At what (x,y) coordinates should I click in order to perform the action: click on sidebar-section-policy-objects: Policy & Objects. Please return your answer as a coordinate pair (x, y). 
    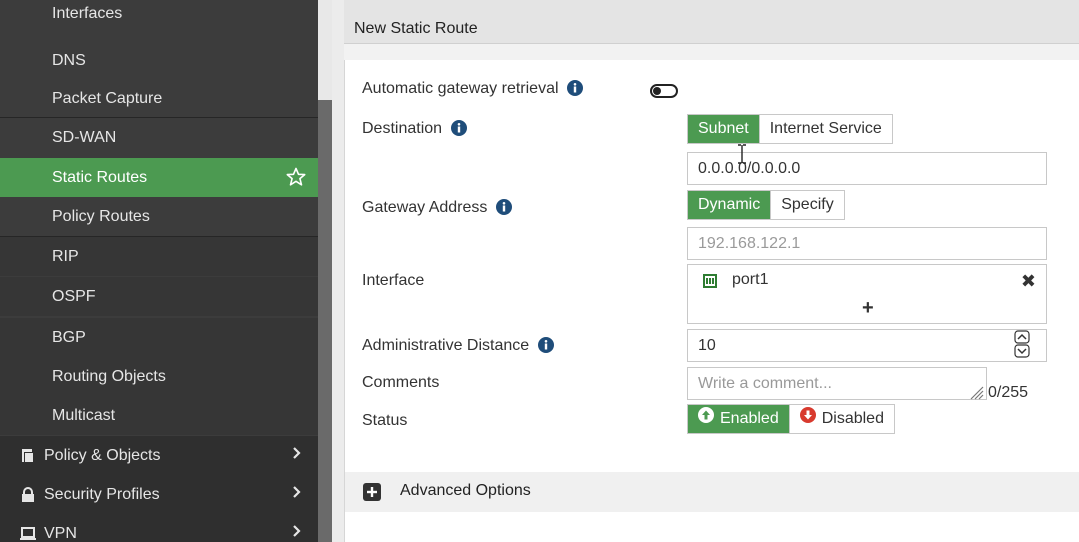
    Looking at the image, I should click on (159, 455).